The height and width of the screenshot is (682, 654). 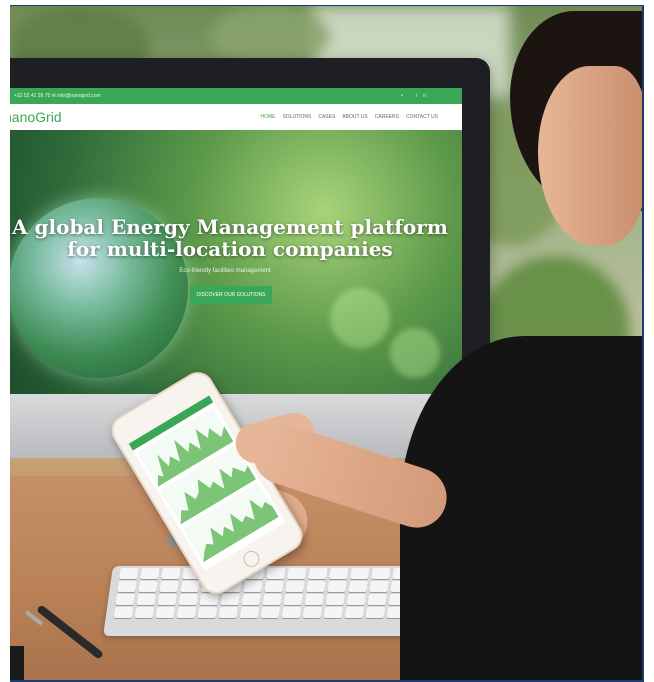 What do you see at coordinates (355, 117) in the screenshot?
I see `nav-about-us: ABOUT US` at bounding box center [355, 117].